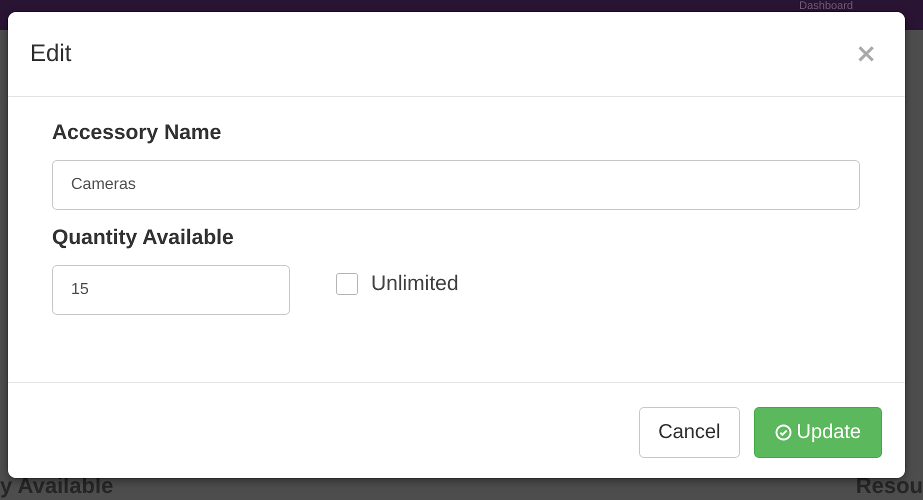  Describe the element at coordinates (783, 432) in the screenshot. I see `check-circle-icon` at that location.